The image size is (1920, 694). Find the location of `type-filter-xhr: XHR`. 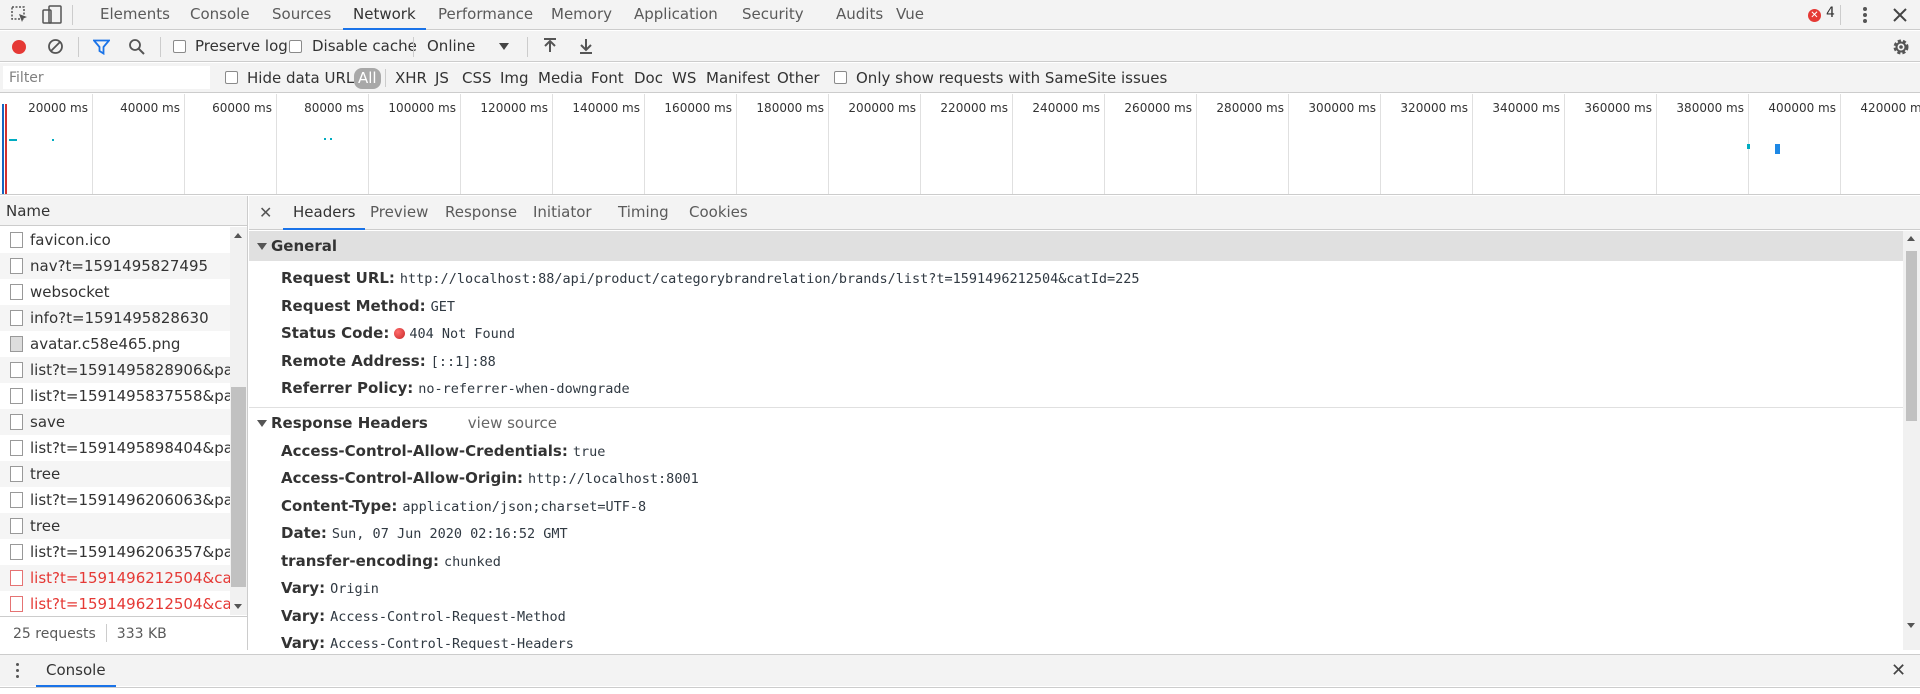

type-filter-xhr: XHR is located at coordinates (411, 78).